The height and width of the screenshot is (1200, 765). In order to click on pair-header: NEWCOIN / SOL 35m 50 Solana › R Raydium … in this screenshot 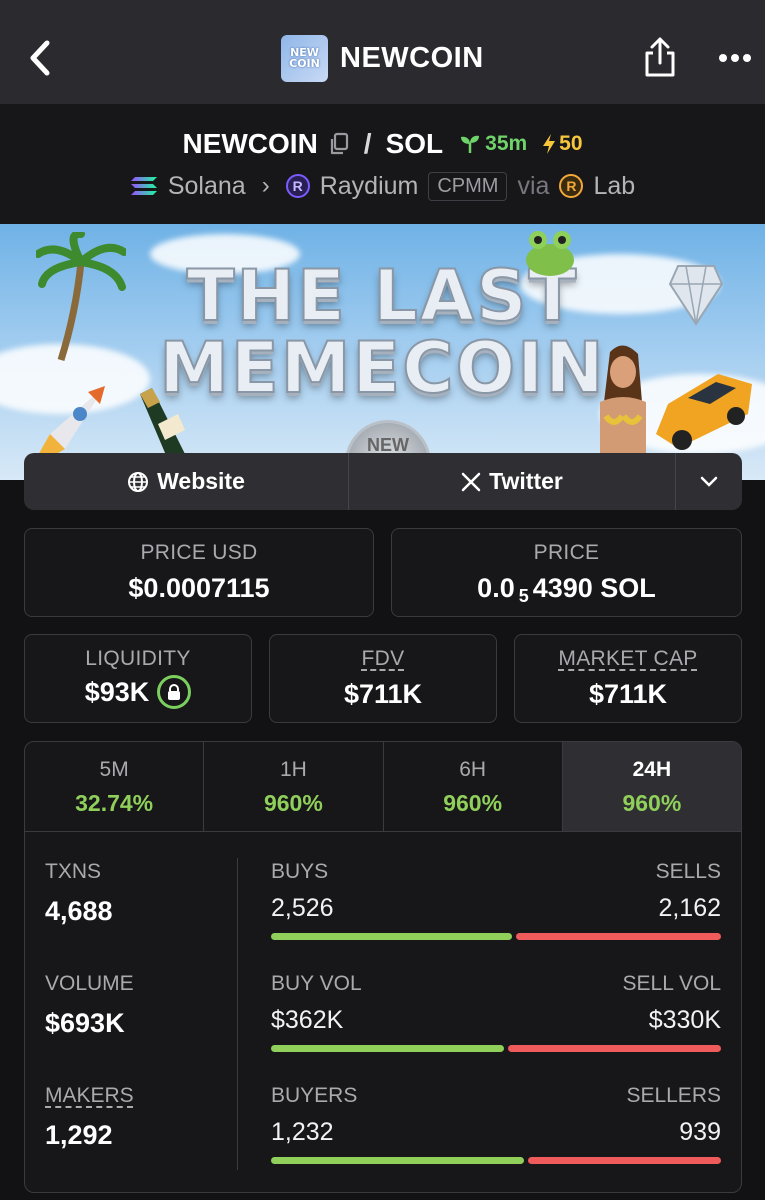, I will do `click(382, 164)`.